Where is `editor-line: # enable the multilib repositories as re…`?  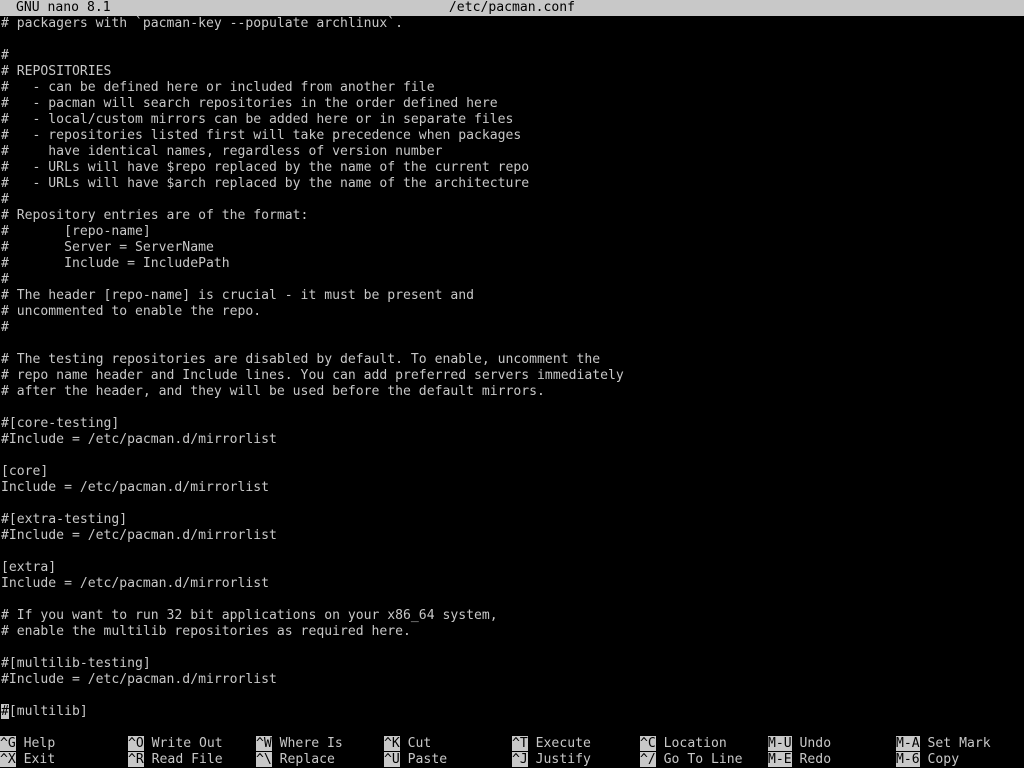
editor-line: # enable the multilib repositories as re… is located at coordinates (512, 632).